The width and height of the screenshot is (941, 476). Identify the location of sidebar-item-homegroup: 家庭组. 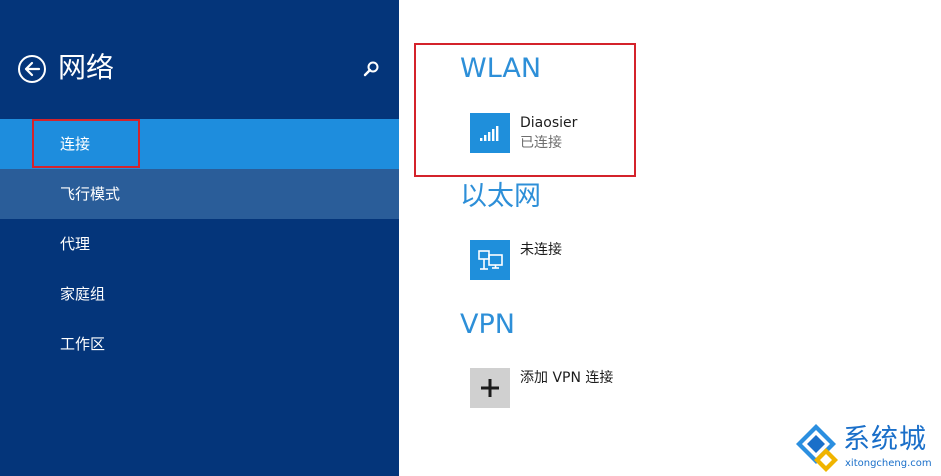
(199, 294).